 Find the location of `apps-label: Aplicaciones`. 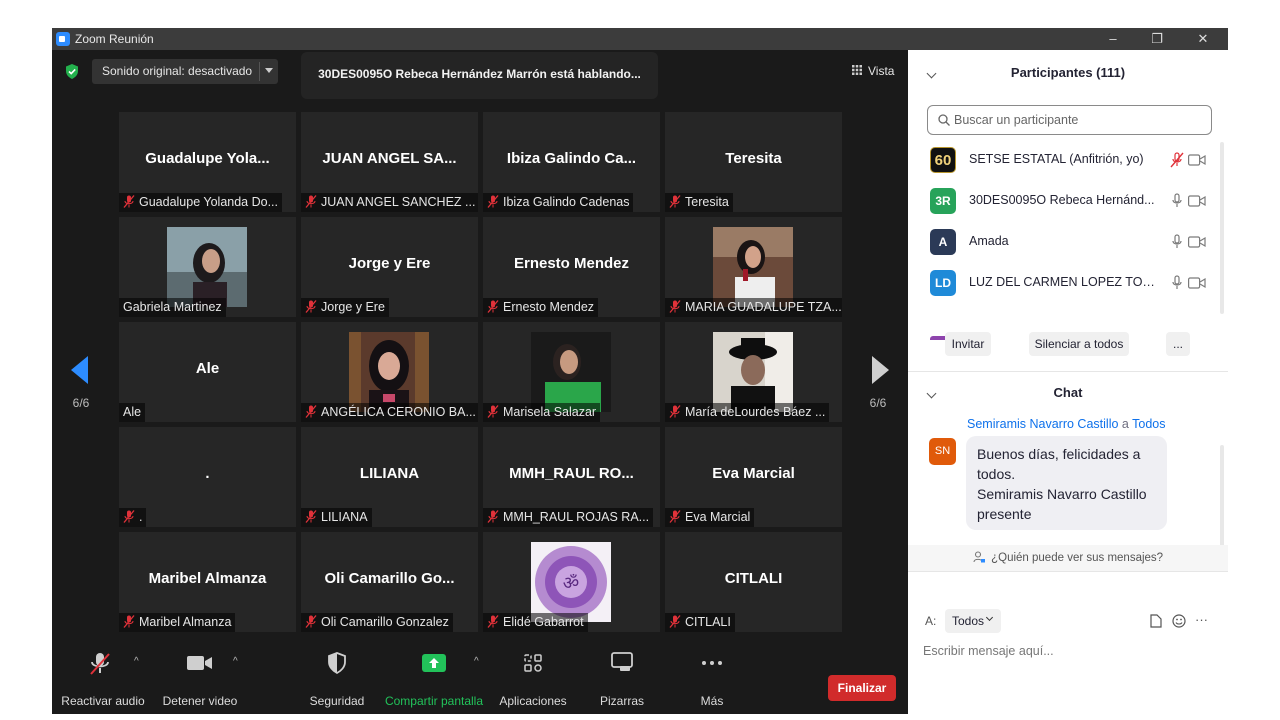

apps-label: Aplicaciones is located at coordinates (533, 701).